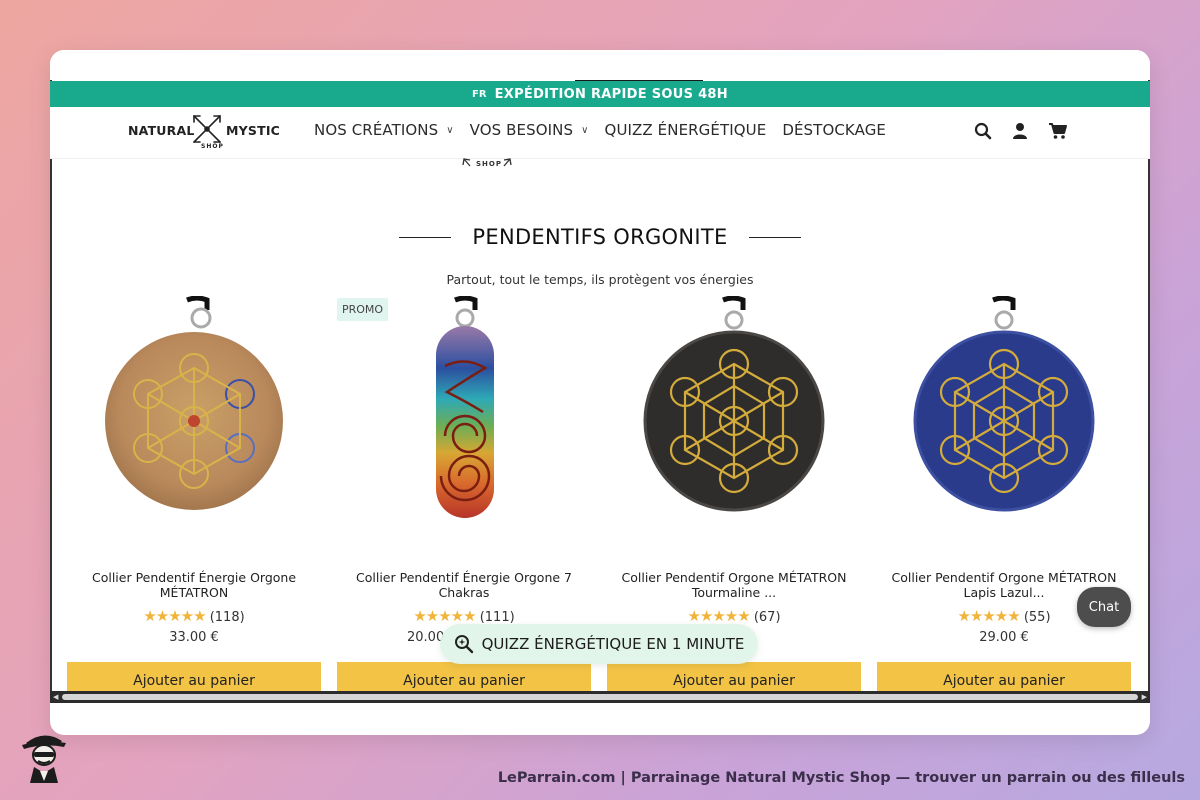 This screenshot has height=800, width=1200. What do you see at coordinates (55, 697) in the screenshot?
I see `scroll-left-icon: ◀` at bounding box center [55, 697].